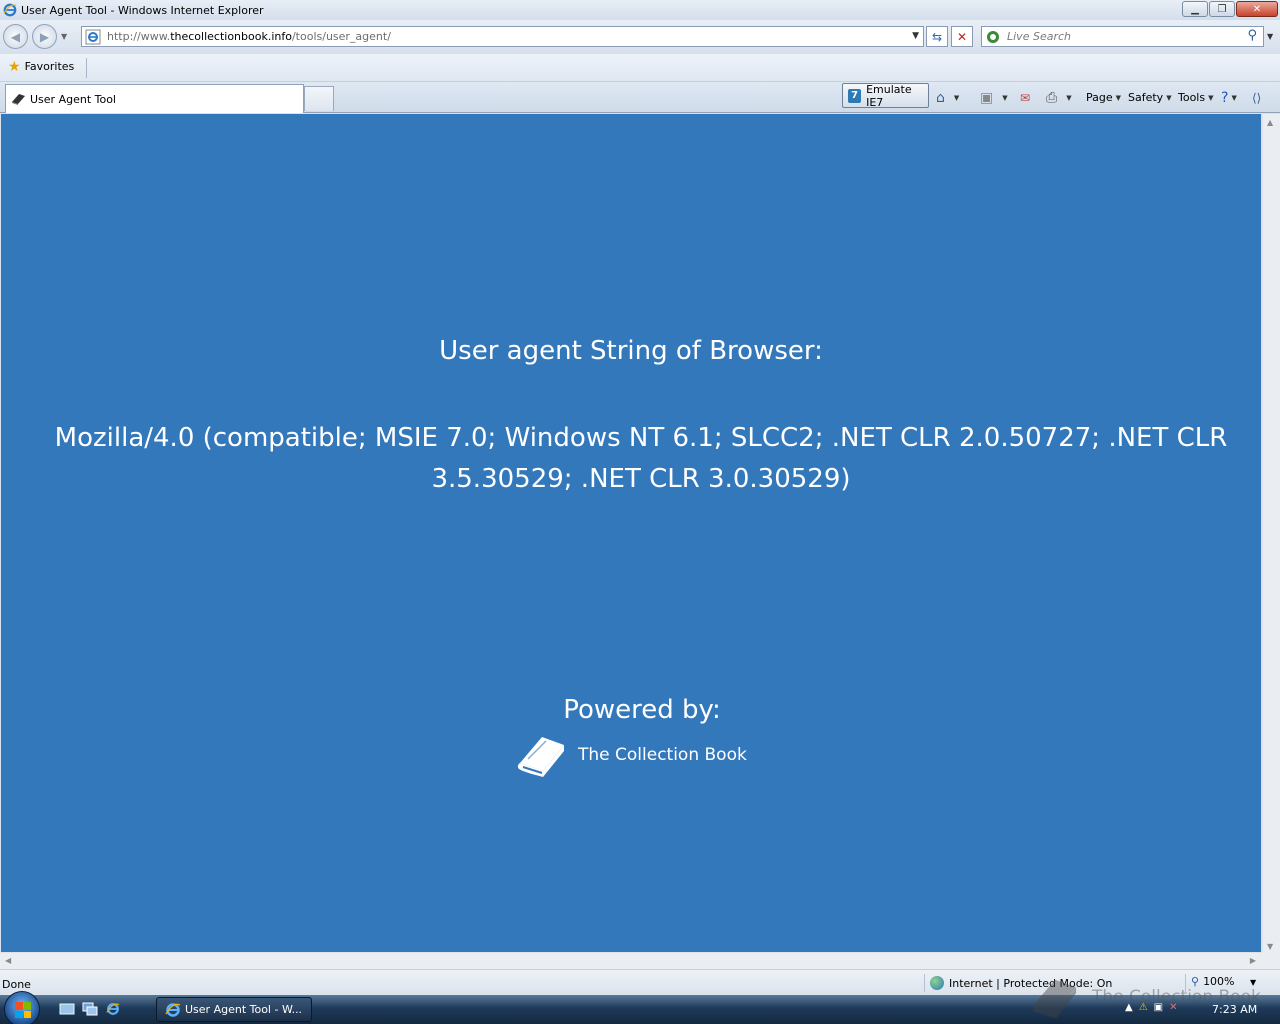  Describe the element at coordinates (1252, 35) in the screenshot. I see `search-icon: ⚲` at that location.